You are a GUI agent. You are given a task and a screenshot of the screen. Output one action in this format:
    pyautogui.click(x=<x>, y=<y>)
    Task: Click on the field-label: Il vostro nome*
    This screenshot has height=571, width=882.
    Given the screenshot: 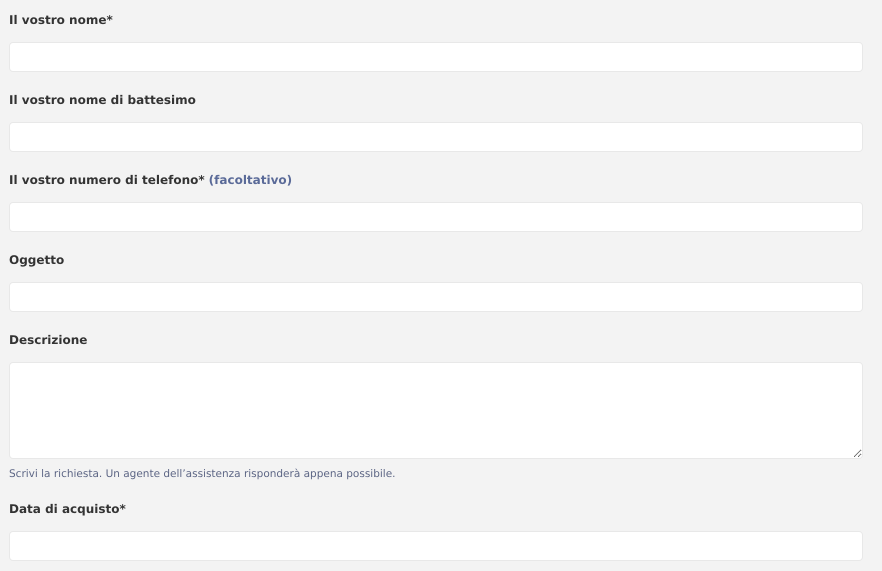 What is the action you would take?
    pyautogui.click(x=61, y=20)
    